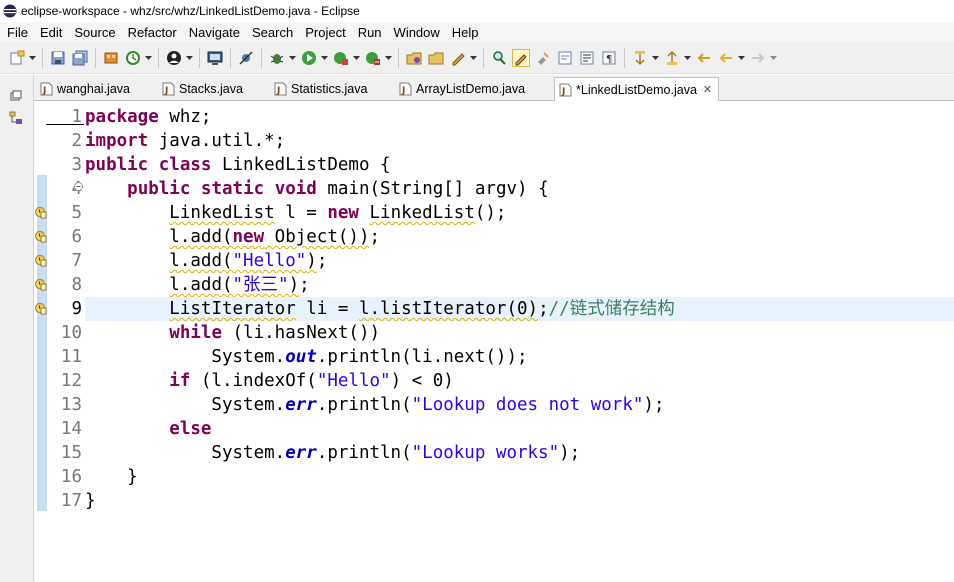 This screenshot has height=582, width=954. I want to click on last-edit-icon, so click(704, 58).